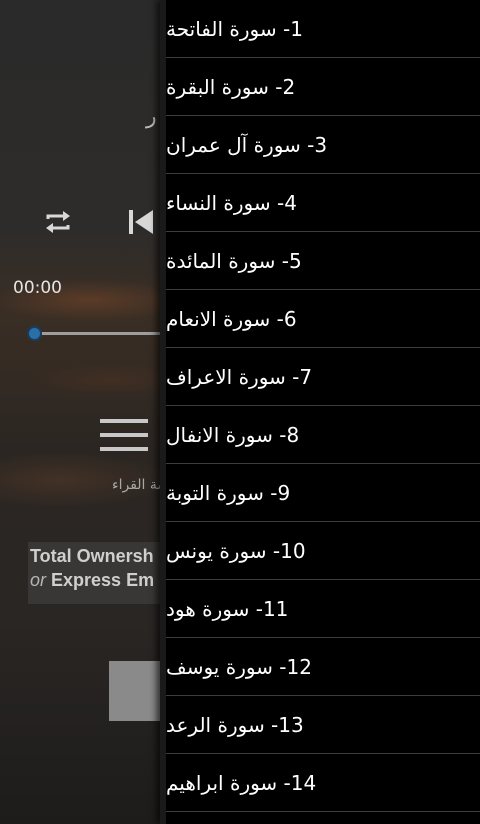  Describe the element at coordinates (323, 551) in the screenshot. I see `surah-item: 10- سورة يونس` at that location.